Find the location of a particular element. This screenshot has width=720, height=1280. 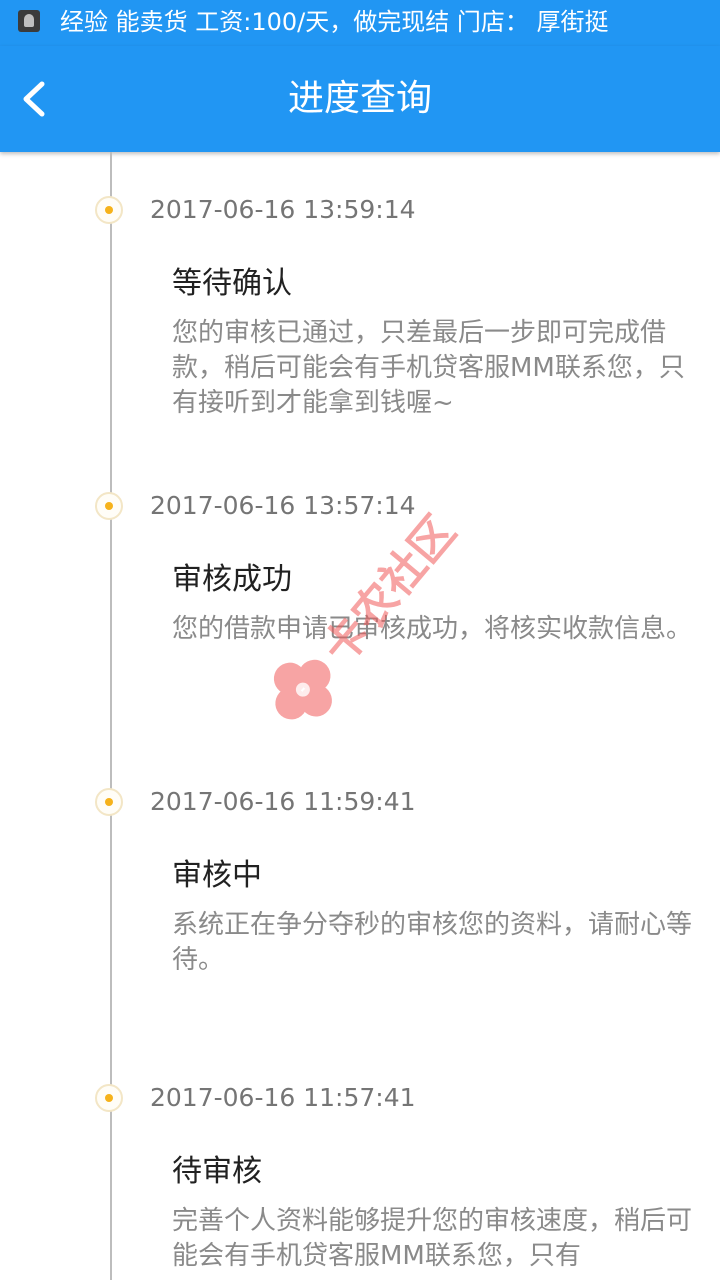

notification-app-icon is located at coordinates (29, 21).